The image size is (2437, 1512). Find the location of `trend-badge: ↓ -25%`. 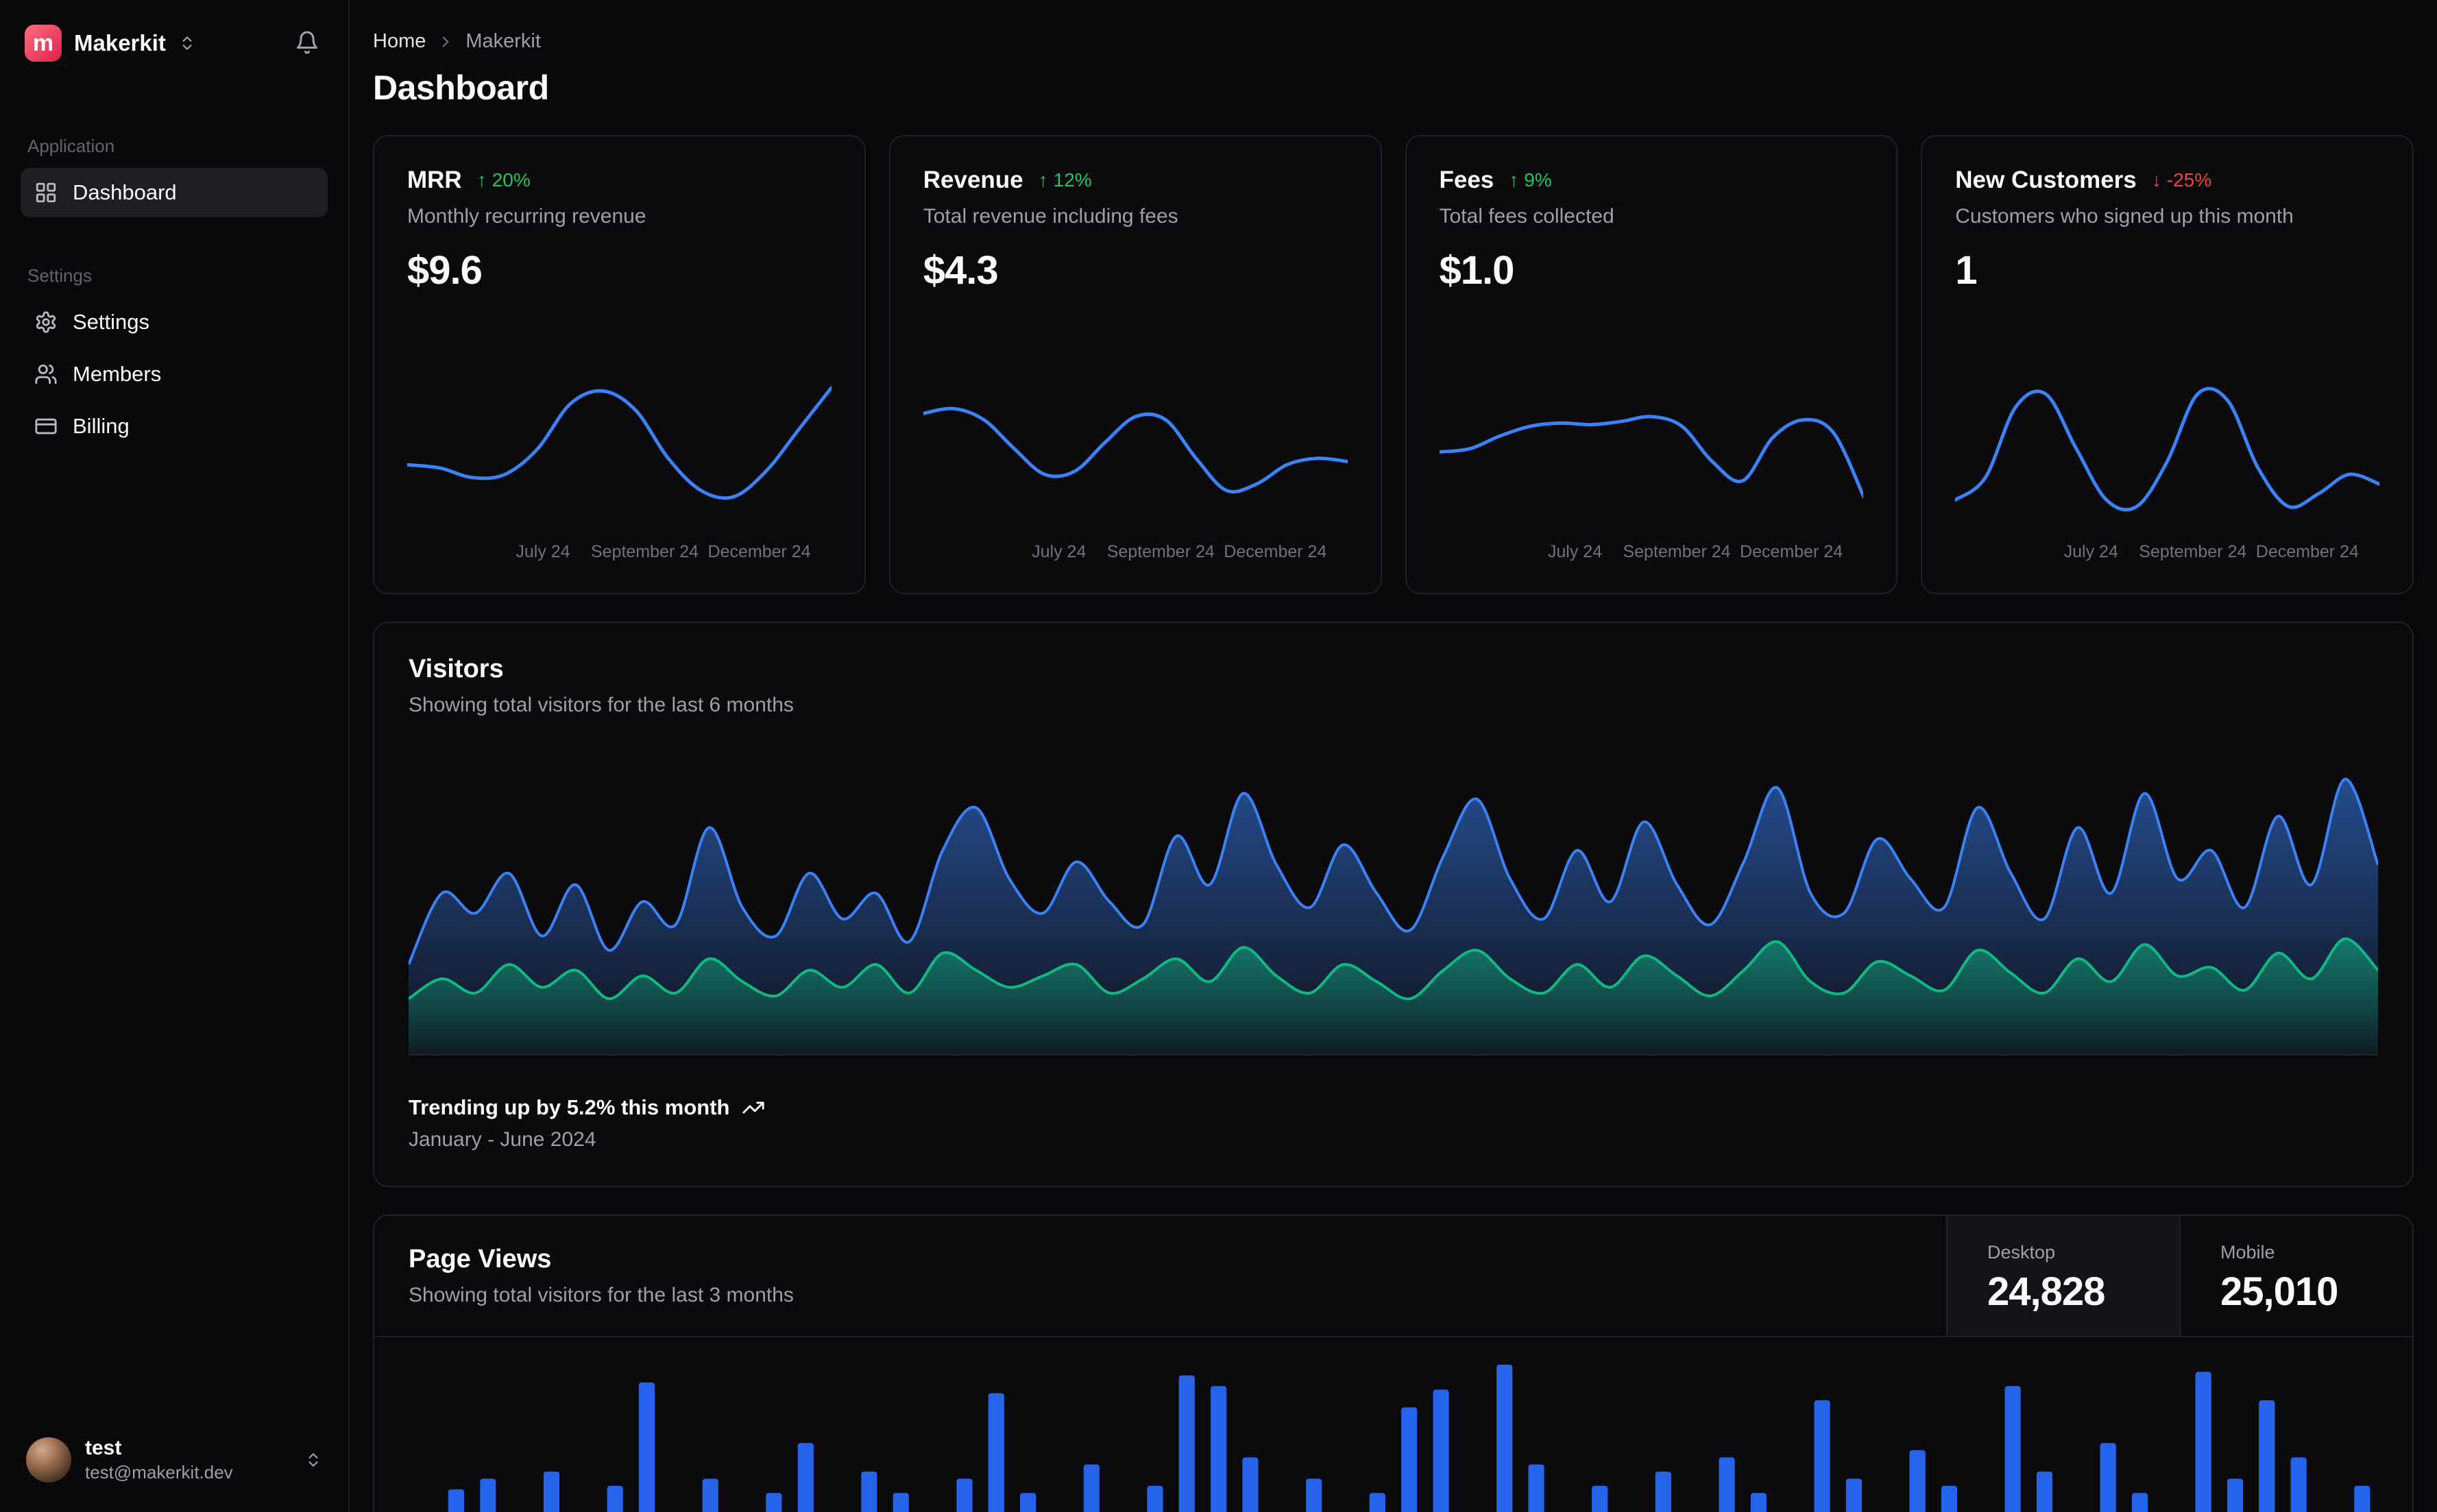

trend-badge: ↓ -25% is located at coordinates (2181, 180).